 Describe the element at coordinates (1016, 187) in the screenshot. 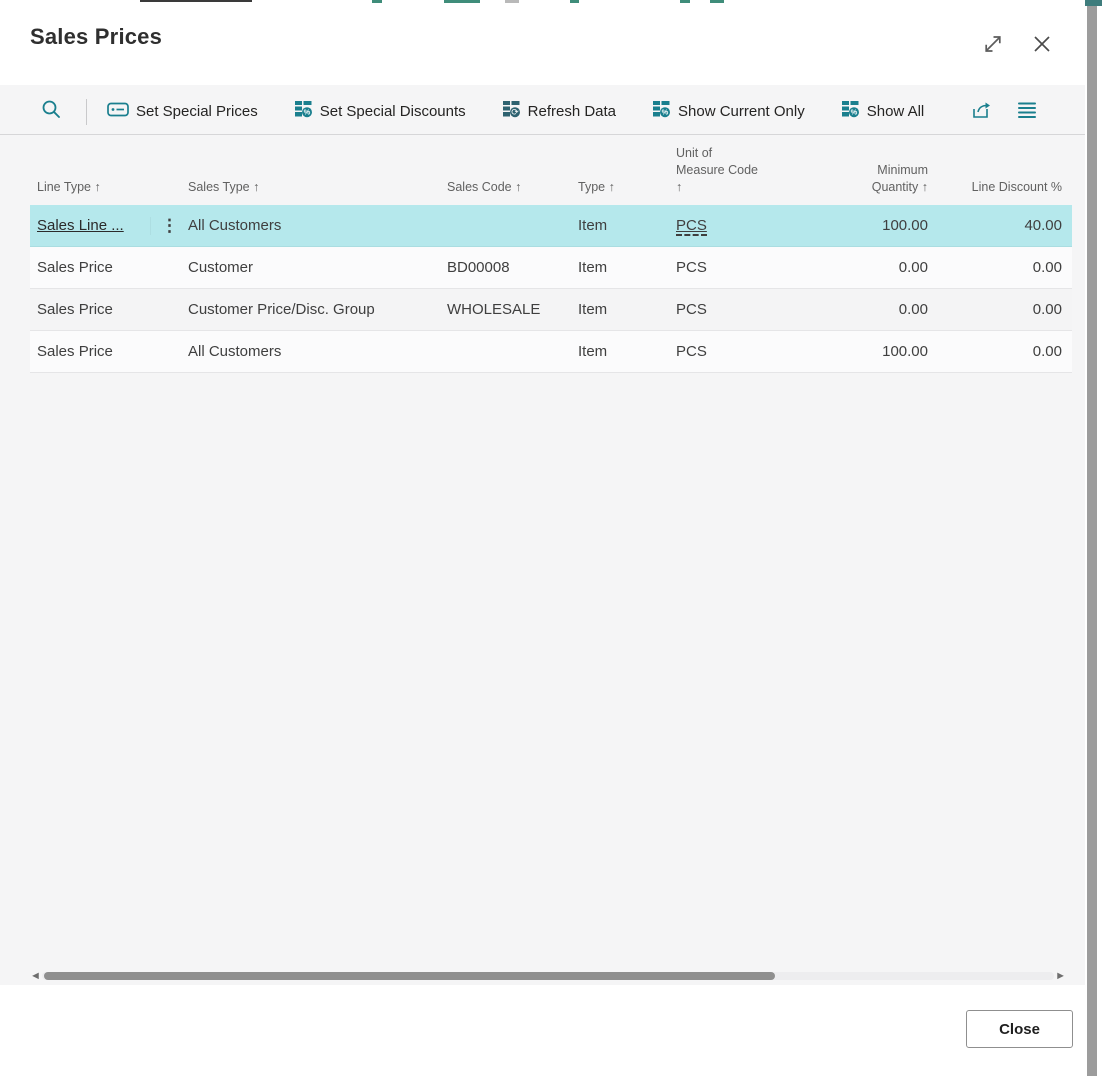

I see `column-label: Line Discount %` at that location.